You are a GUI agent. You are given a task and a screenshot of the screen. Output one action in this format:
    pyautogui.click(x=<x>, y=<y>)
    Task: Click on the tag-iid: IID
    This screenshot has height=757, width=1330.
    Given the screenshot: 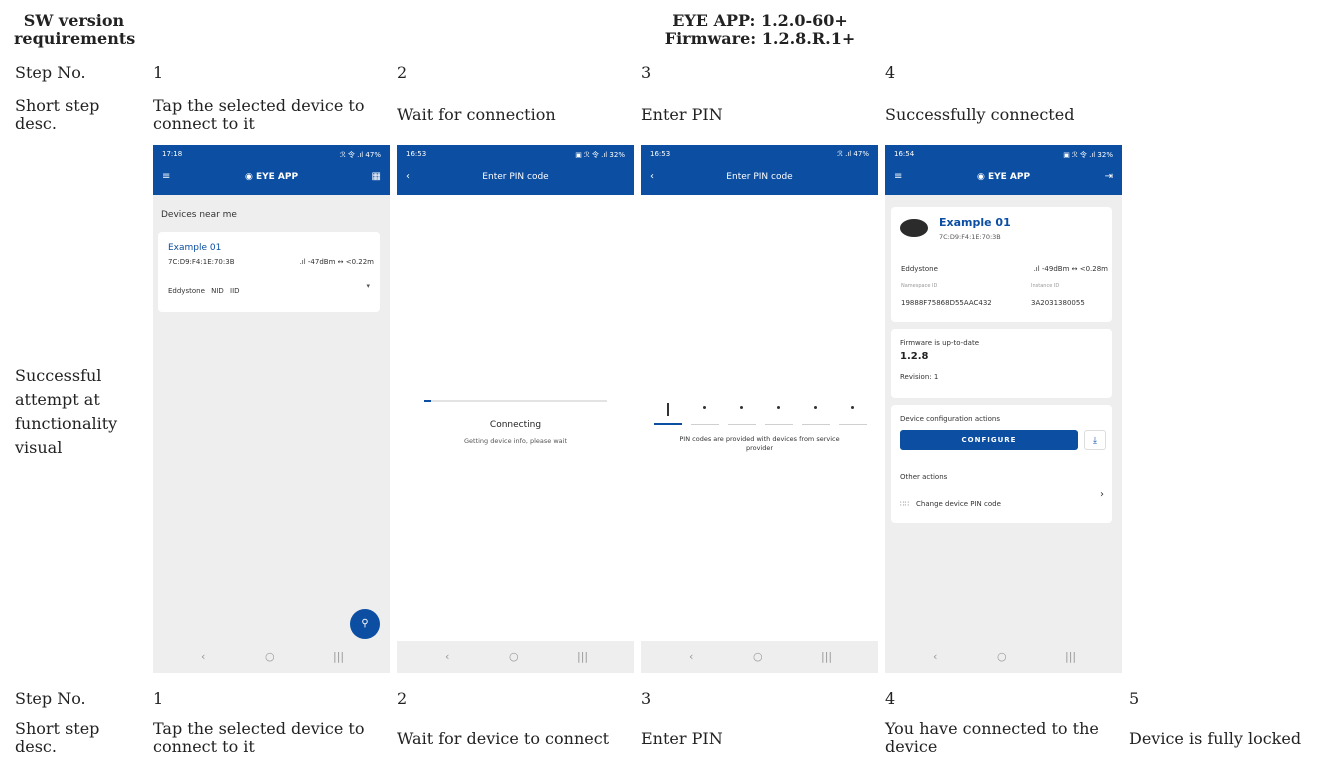 What is the action you would take?
    pyautogui.click(x=235, y=291)
    